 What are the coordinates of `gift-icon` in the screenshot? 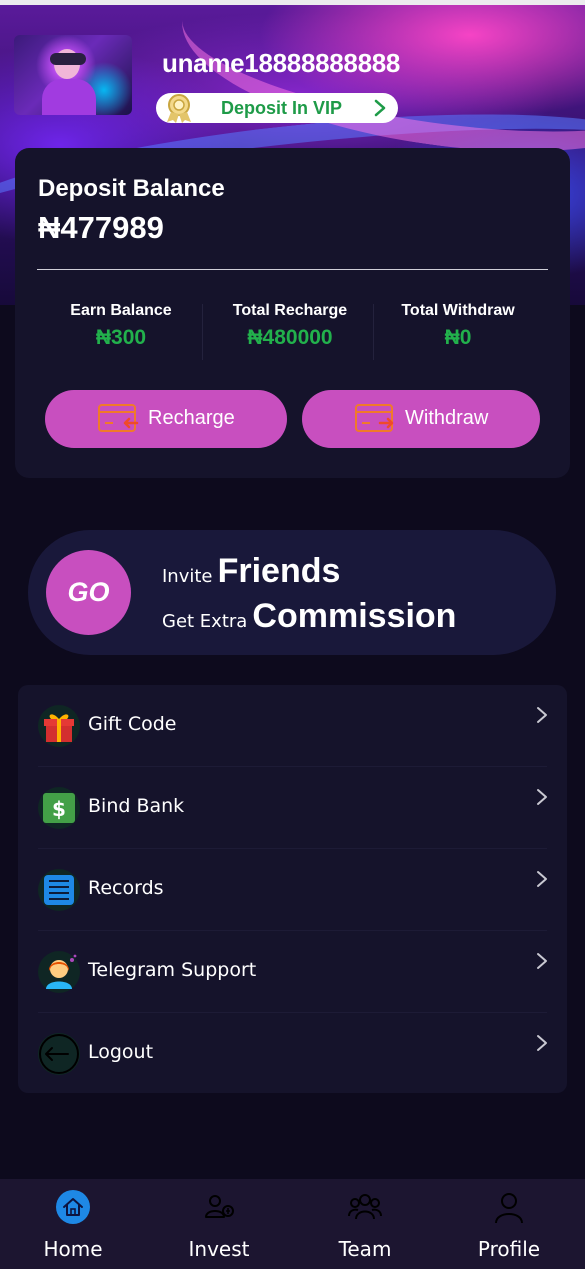 It's located at (59, 726).